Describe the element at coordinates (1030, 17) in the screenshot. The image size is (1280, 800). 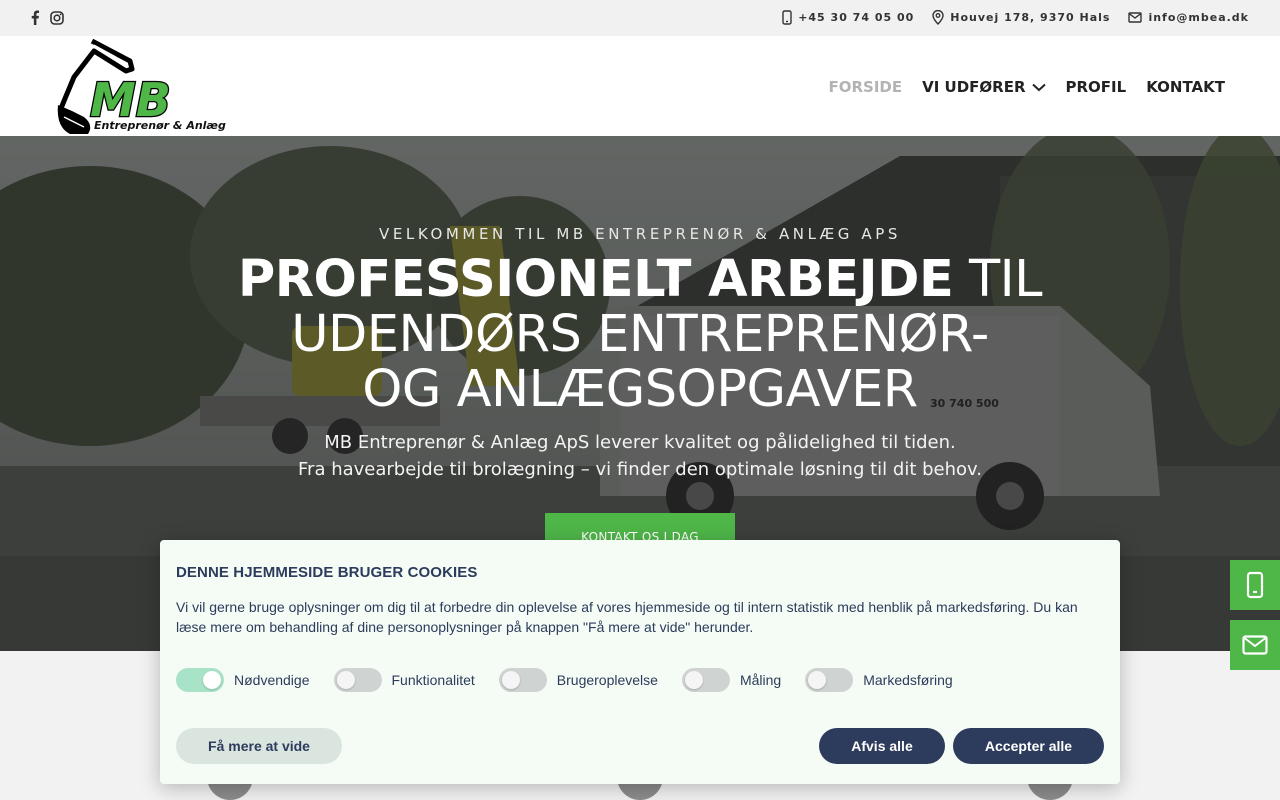
I see `address-text: Houvej 178, 9370 Hals` at that location.